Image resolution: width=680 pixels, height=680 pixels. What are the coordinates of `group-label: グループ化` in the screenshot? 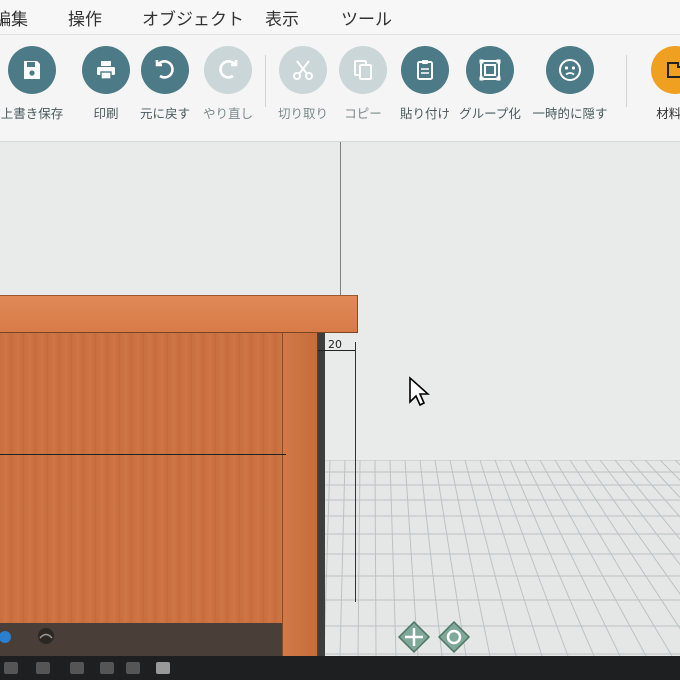 It's located at (490, 113).